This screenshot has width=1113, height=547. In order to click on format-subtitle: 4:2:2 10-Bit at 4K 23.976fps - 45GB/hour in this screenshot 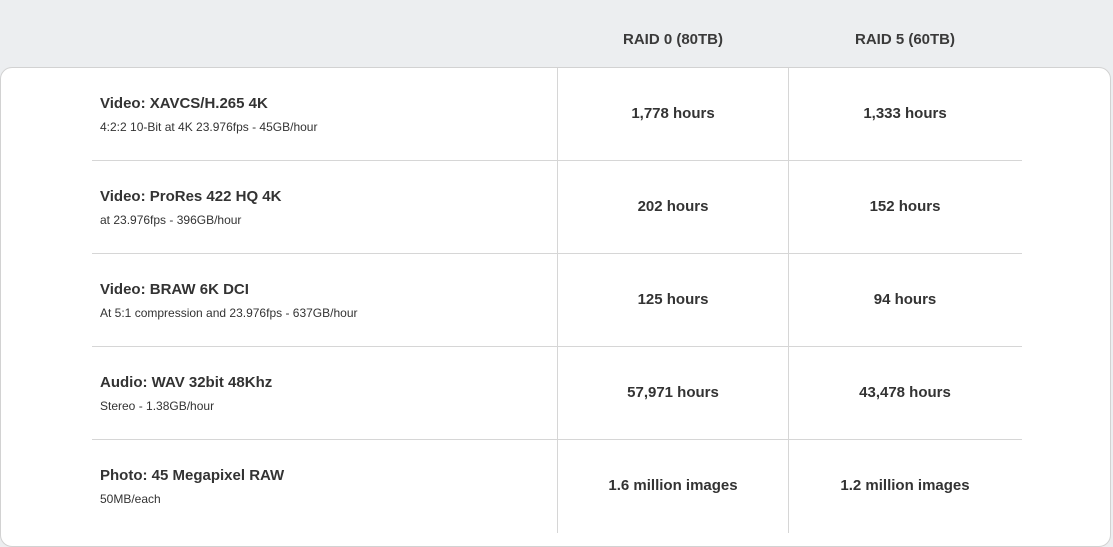, I will do `click(209, 127)`.